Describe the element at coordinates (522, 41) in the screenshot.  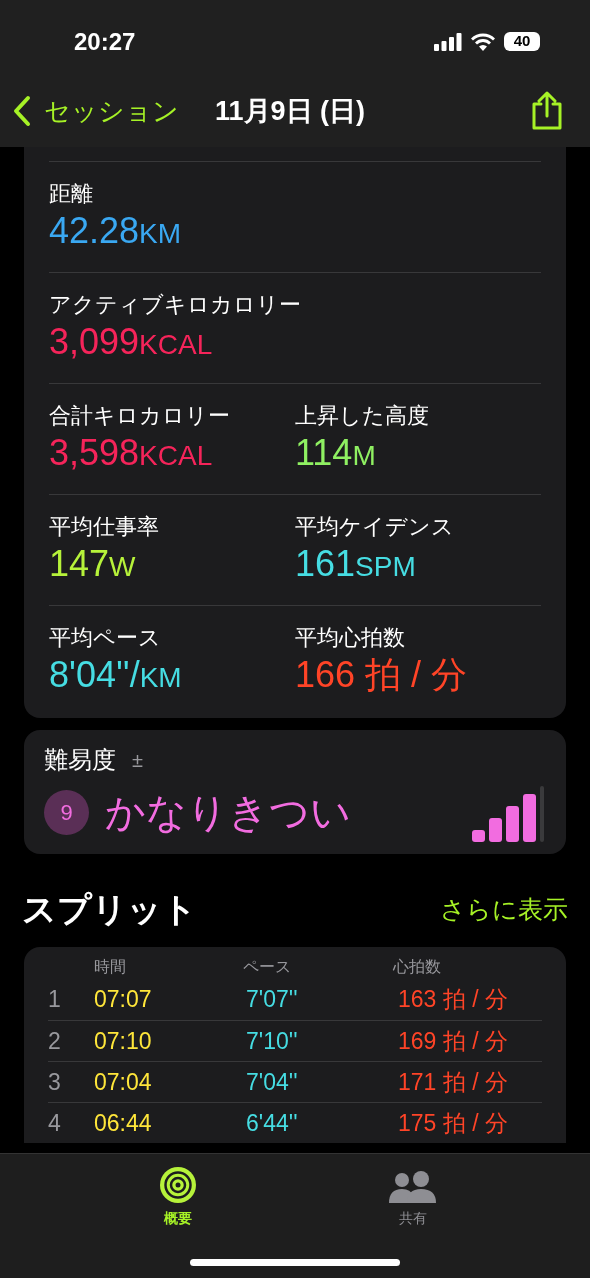
I see `battery-icon: 40` at that location.